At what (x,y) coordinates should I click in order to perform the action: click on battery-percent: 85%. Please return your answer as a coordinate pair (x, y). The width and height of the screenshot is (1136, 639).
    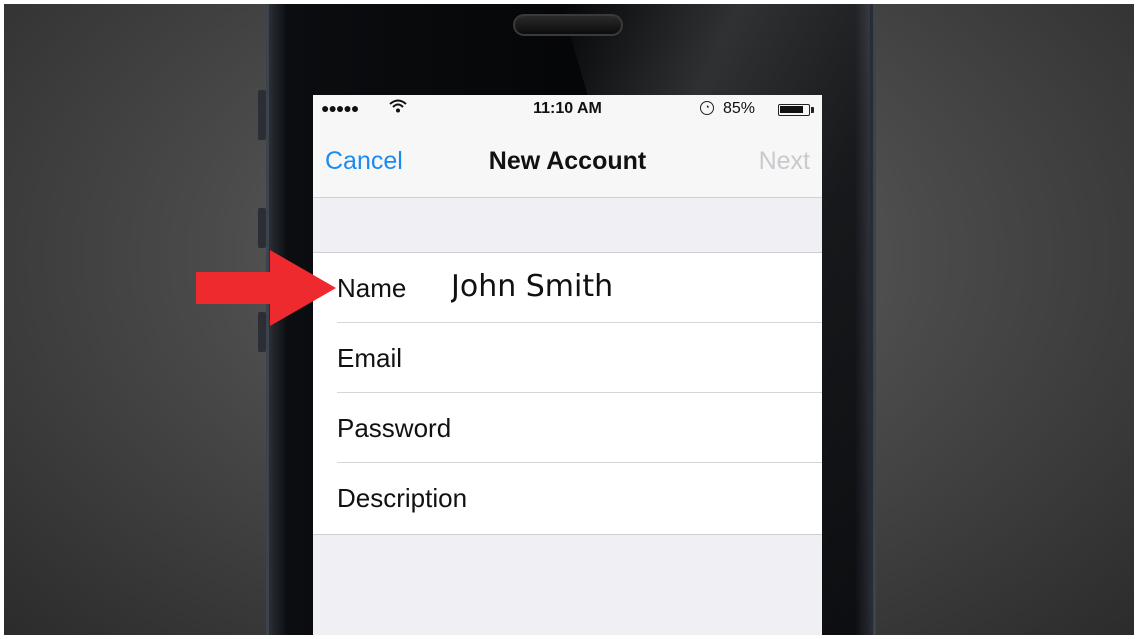
    Looking at the image, I should click on (739, 108).